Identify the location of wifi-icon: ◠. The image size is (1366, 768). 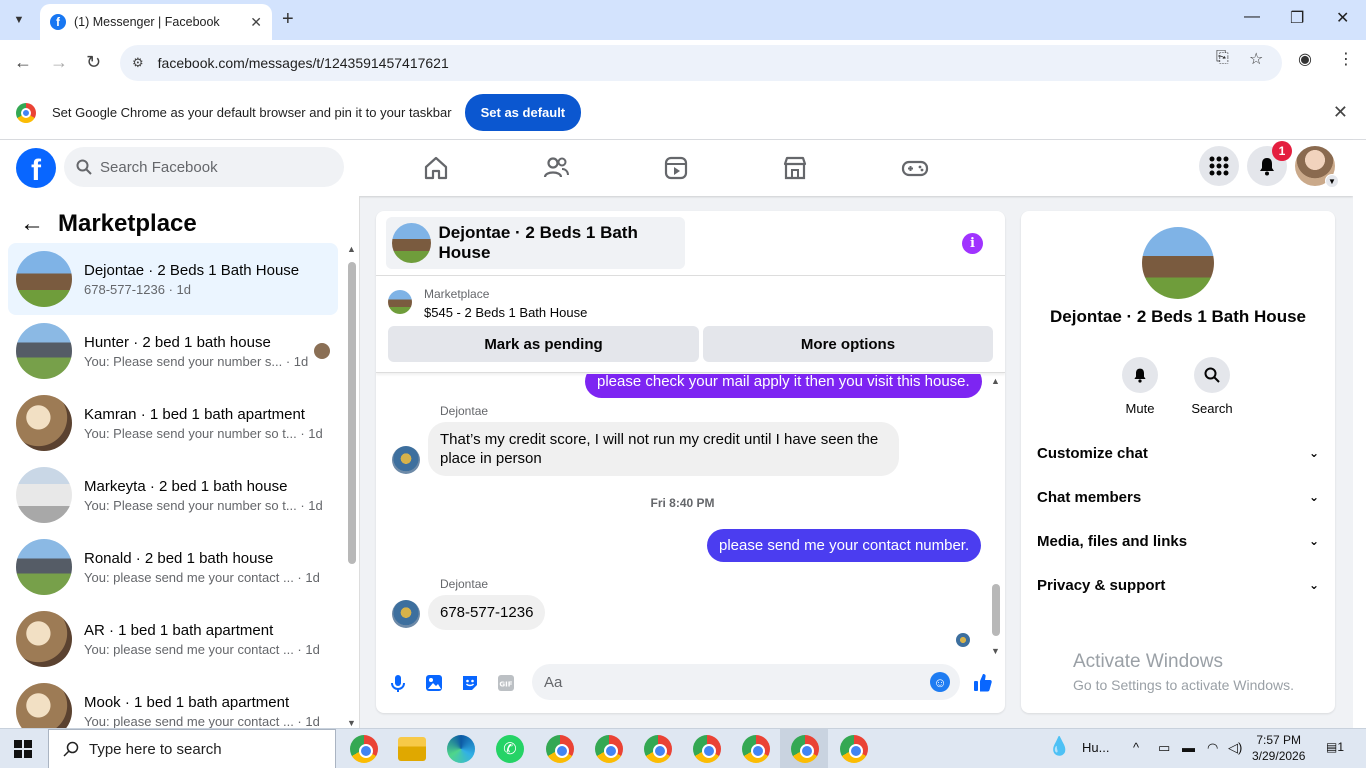
(1212, 748).